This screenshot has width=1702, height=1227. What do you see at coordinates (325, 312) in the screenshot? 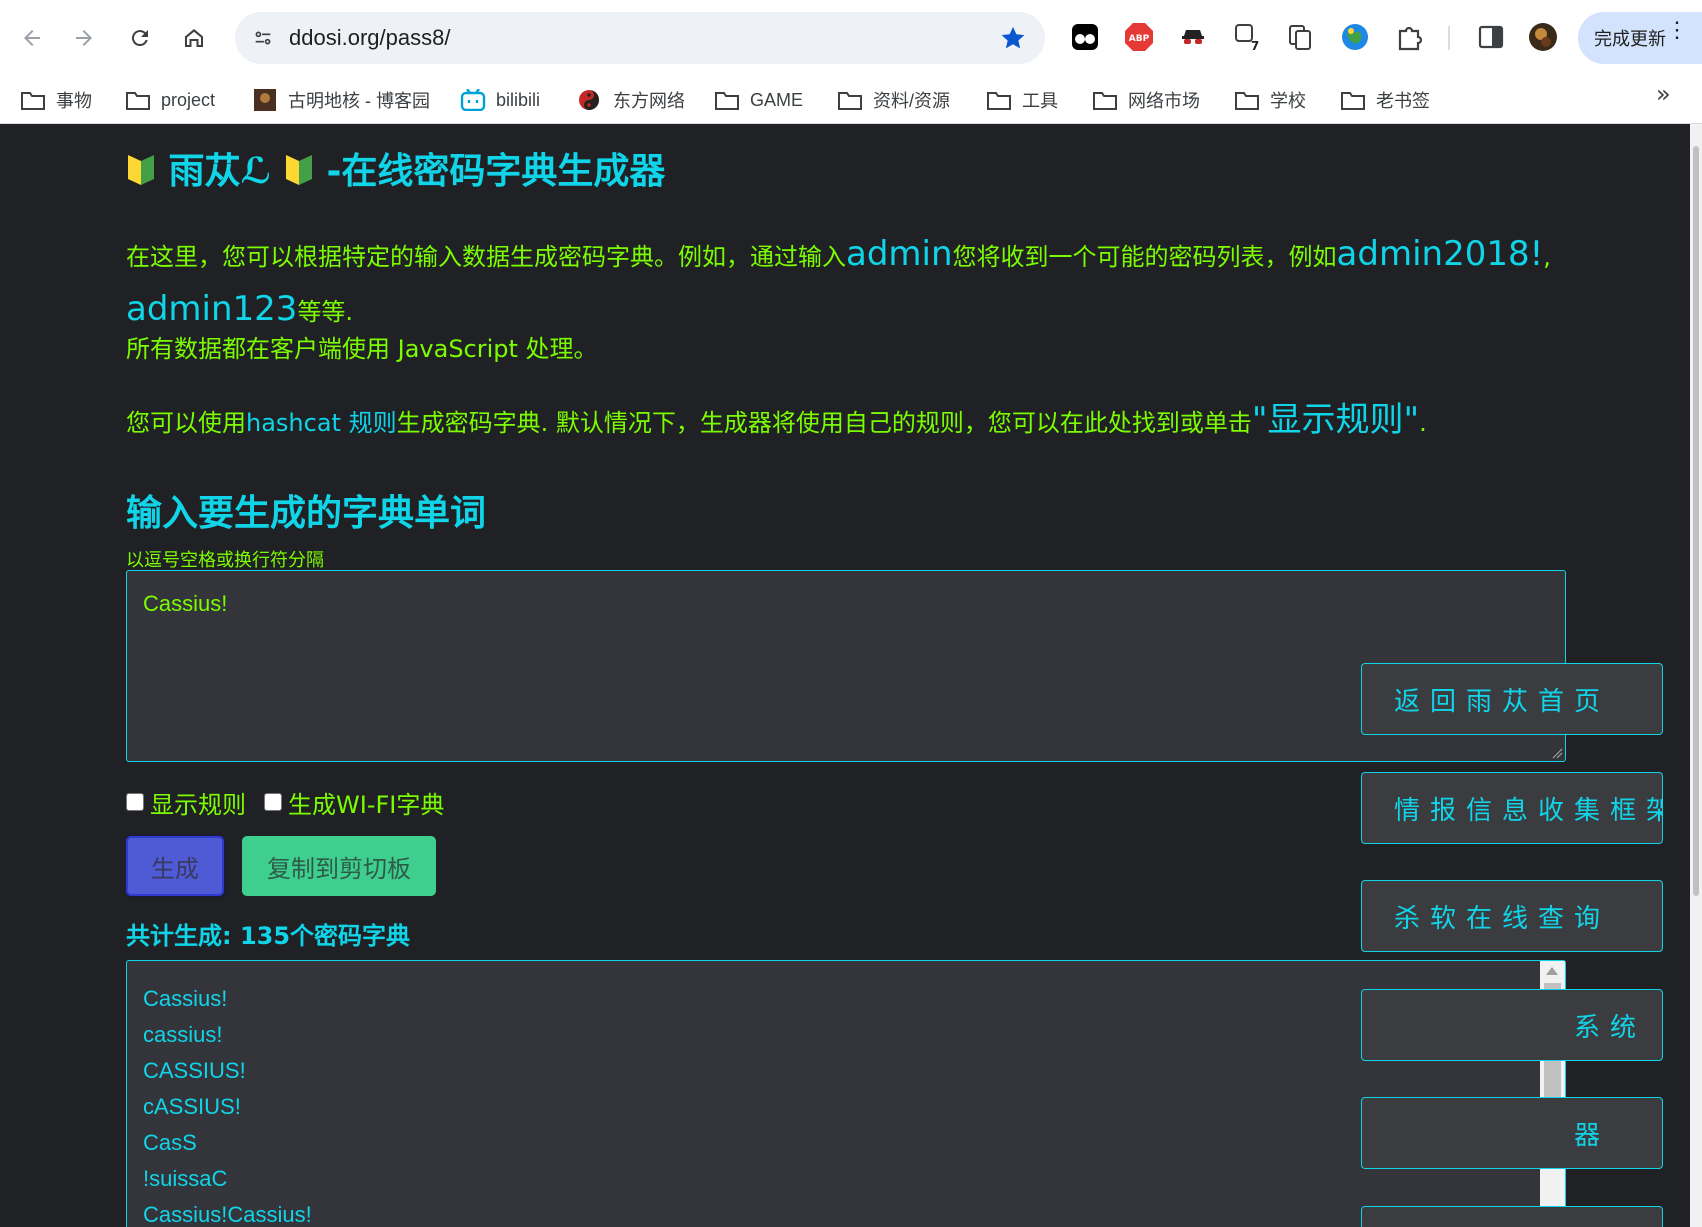
I see `intro-text: 等等.` at bounding box center [325, 312].